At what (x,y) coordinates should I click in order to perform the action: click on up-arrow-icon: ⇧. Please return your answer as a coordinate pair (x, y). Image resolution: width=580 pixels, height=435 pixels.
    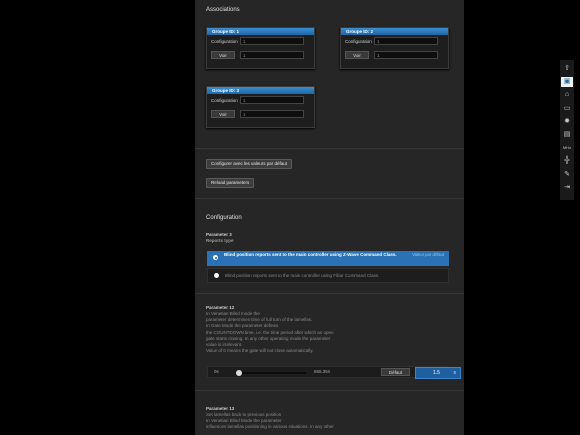
    Looking at the image, I should click on (567, 69).